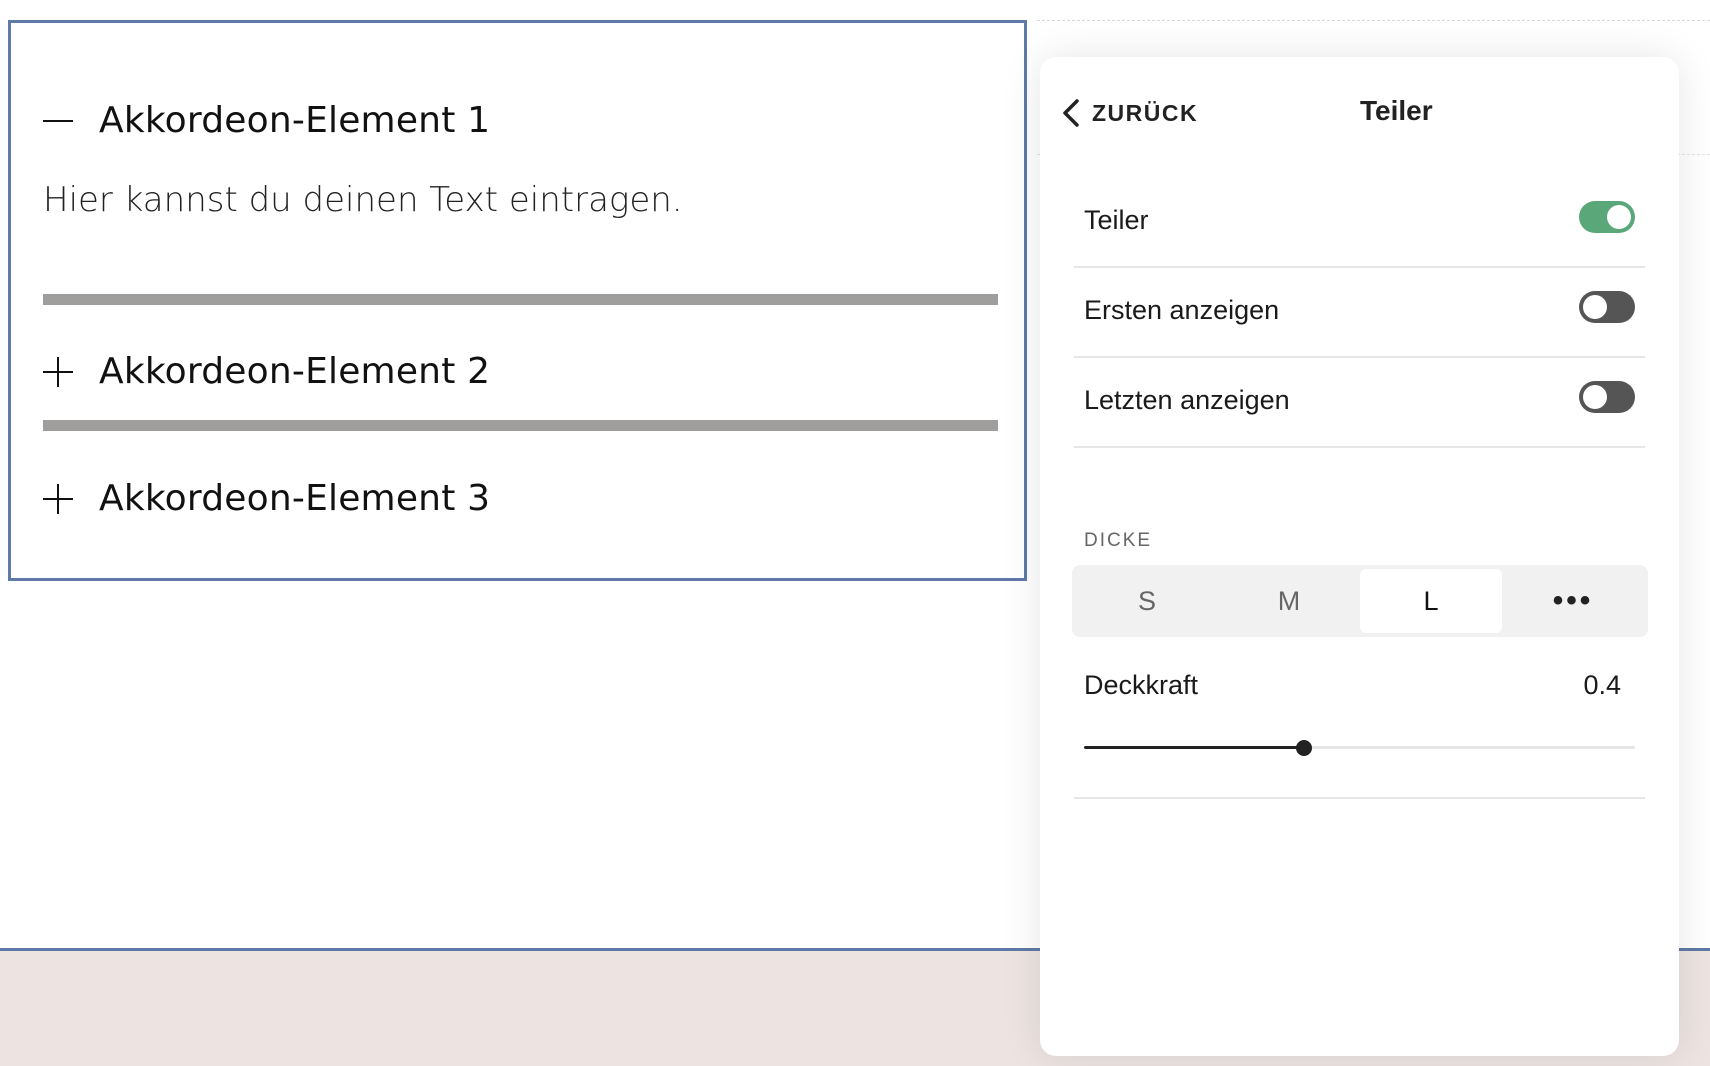  Describe the element at coordinates (1116, 220) in the screenshot. I see `toggle-label: Teiler` at that location.